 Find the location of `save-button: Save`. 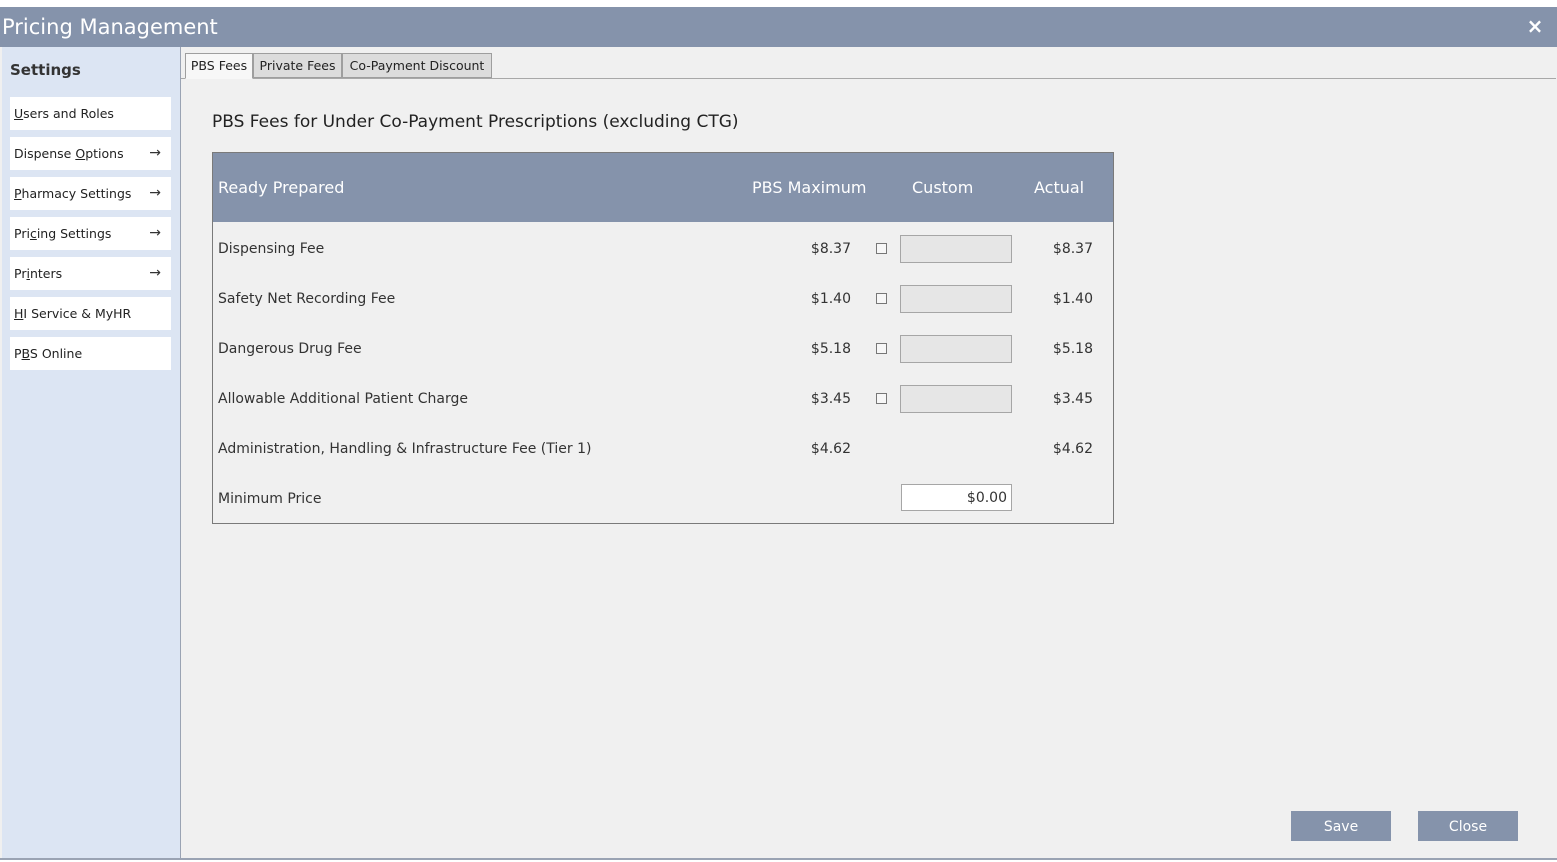

save-button: Save is located at coordinates (1341, 826).